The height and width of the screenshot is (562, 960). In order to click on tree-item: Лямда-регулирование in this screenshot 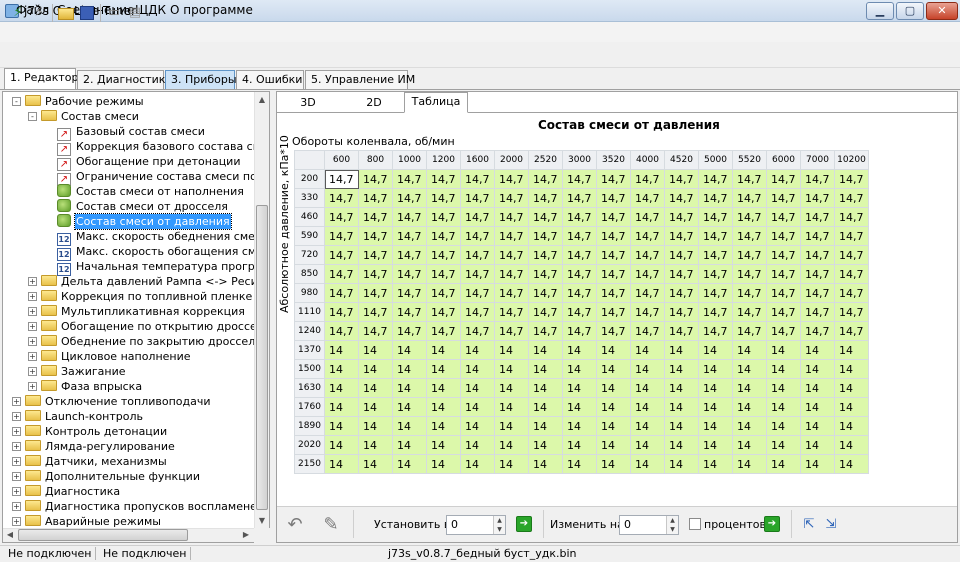, I will do `click(100, 446)`.